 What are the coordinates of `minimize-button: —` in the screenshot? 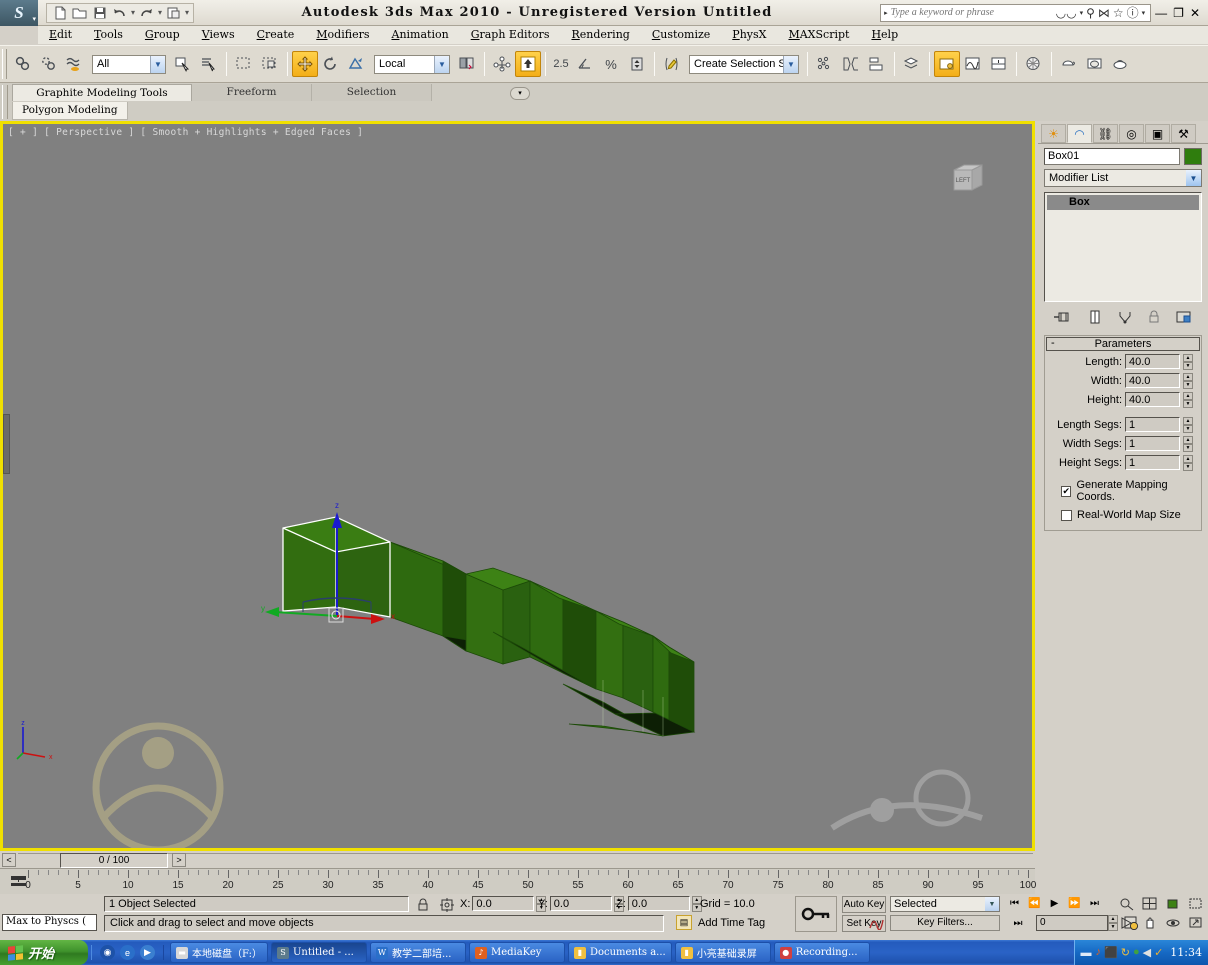 It's located at (1161, 13).